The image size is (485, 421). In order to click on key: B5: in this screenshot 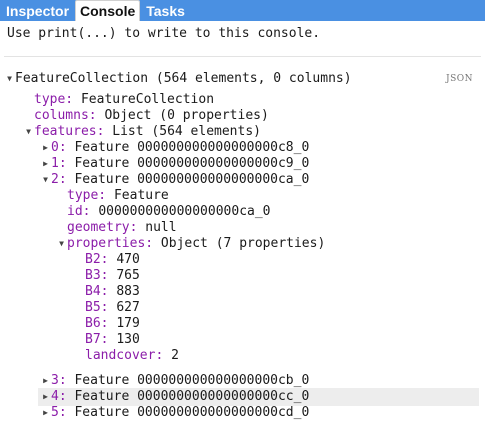, I will do `click(97, 307)`.